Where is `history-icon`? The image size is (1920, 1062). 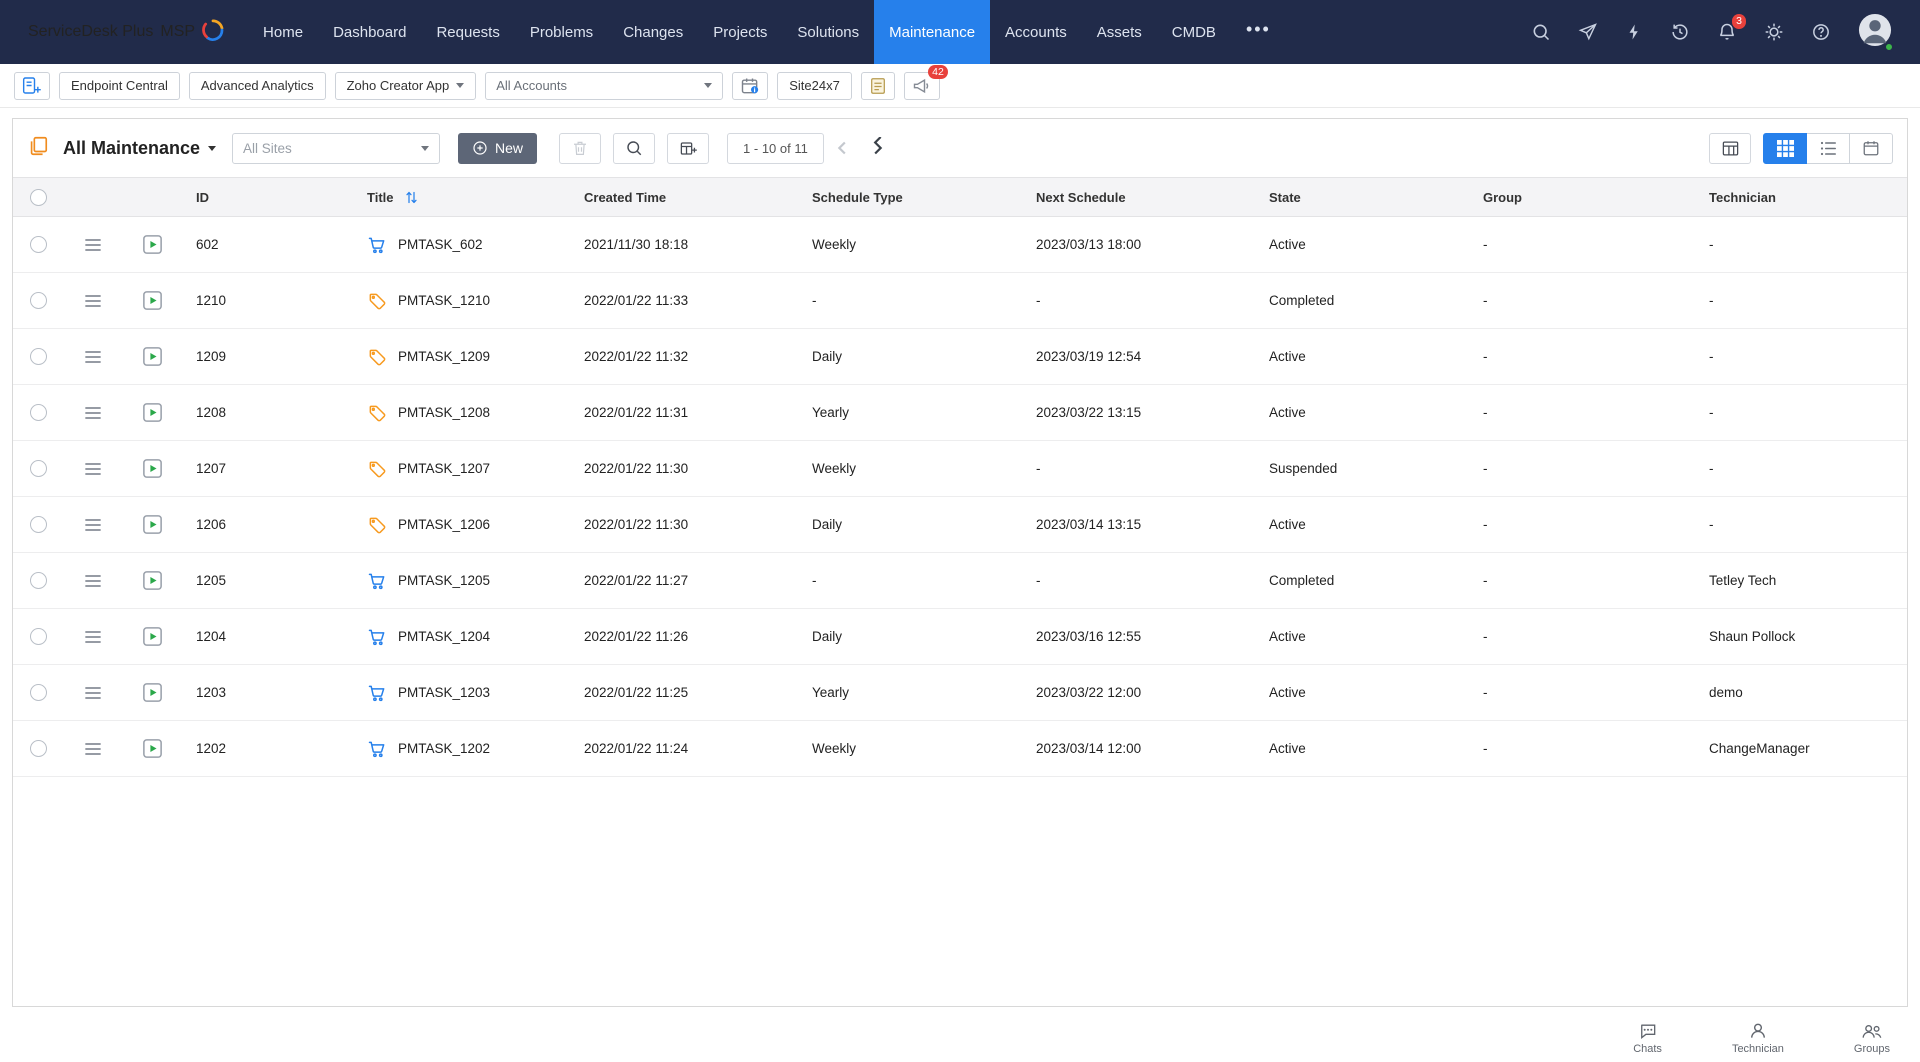
history-icon is located at coordinates (1680, 32).